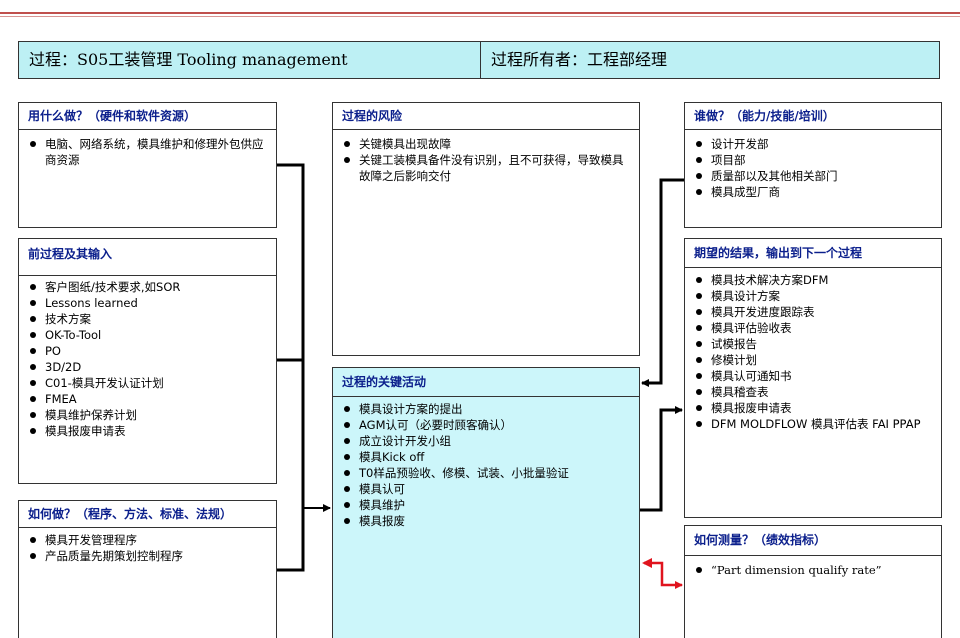  I want to click on connector-expected, so click(661, 459).